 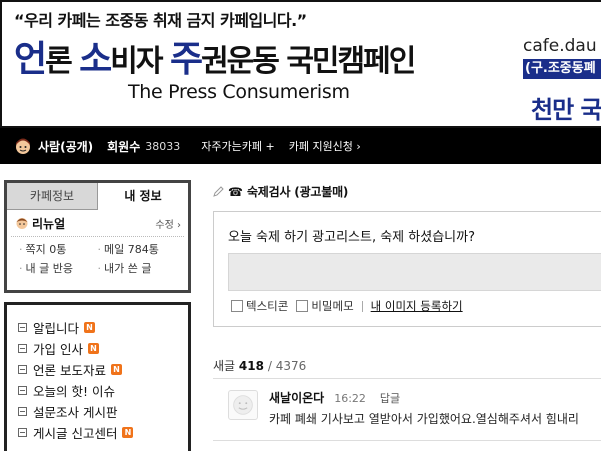 I want to click on menu-item-notices: 알립니다 N, so click(x=97, y=327).